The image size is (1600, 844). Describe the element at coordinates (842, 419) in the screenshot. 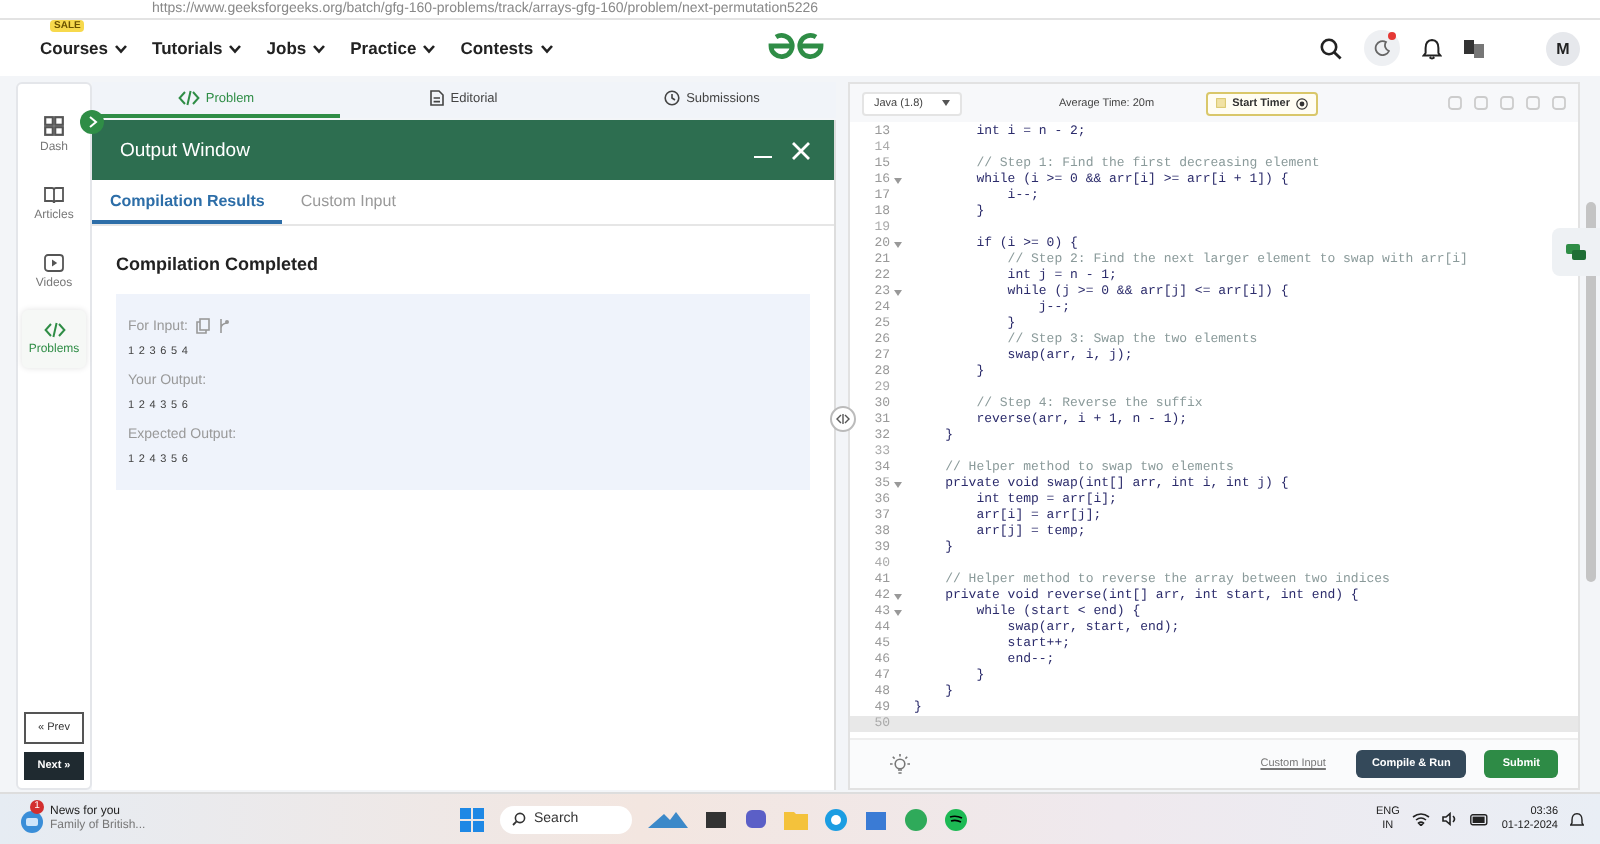

I see `split-arrows-icon` at that location.